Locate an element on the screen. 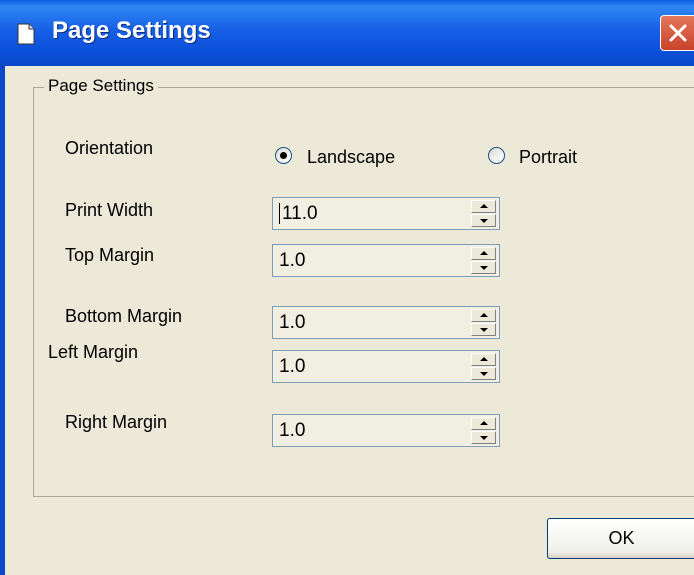 The image size is (694, 575). group-label: Page Settings is located at coordinates (101, 86).